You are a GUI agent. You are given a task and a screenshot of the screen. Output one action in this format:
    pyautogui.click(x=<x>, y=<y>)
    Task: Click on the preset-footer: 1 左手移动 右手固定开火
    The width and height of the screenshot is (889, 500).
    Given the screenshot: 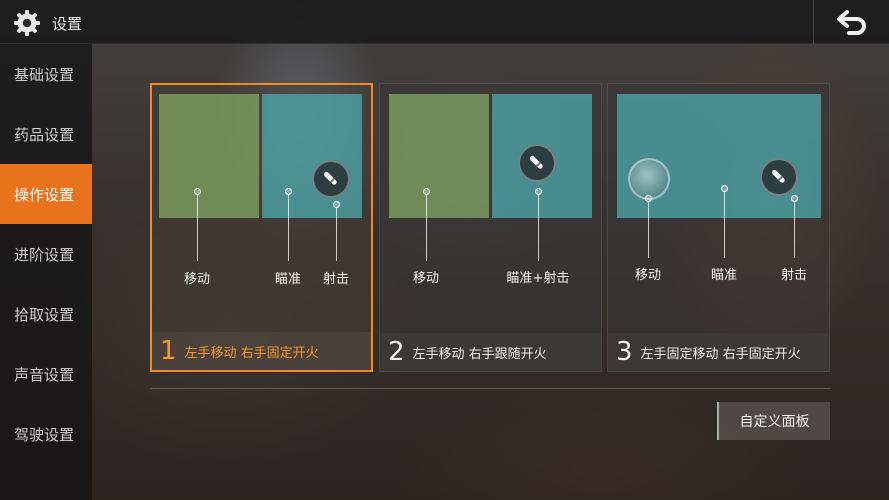 What is the action you would take?
    pyautogui.click(x=261, y=351)
    